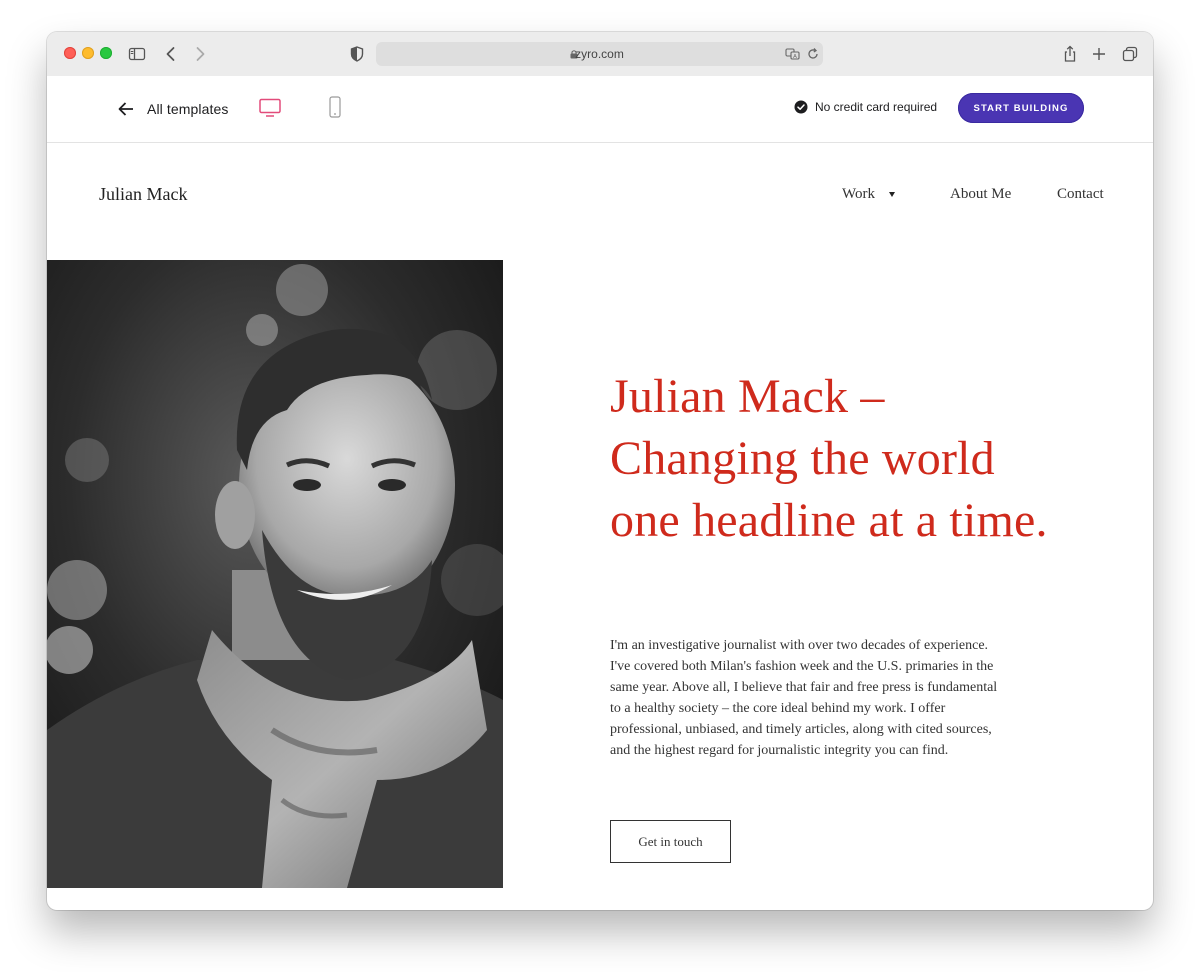 The height and width of the screenshot is (972, 1200). I want to click on all-templates-link: All templates, so click(172, 109).